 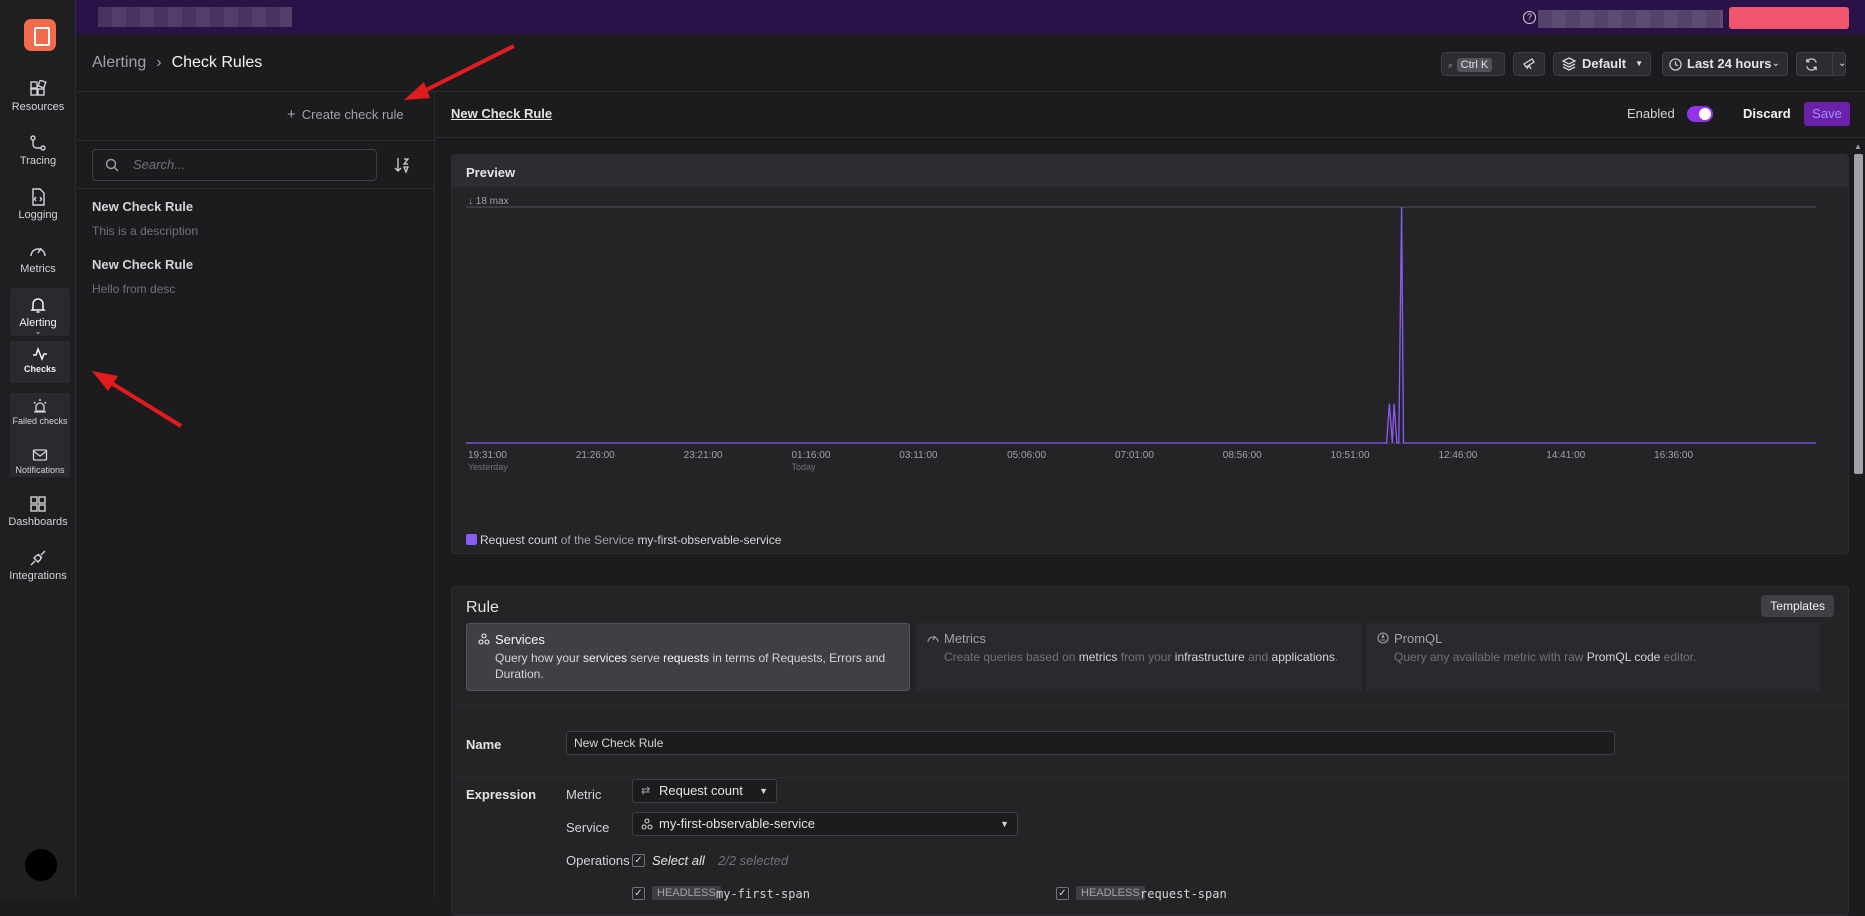 I want to click on scroll-up-arrow: ▲, so click(x=1858, y=146).